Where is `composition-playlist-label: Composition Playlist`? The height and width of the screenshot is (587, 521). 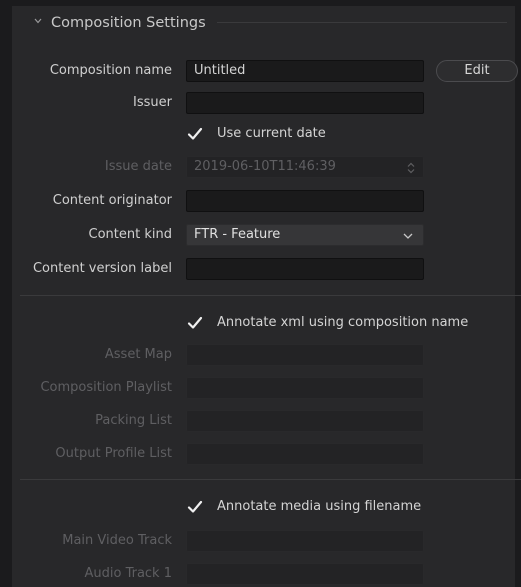 composition-playlist-label: Composition Playlist is located at coordinates (106, 387).